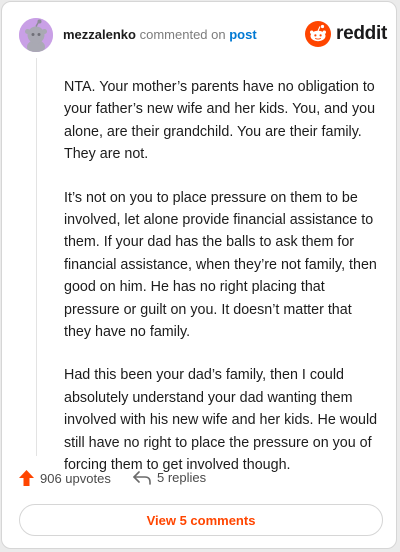 This screenshot has height=552, width=400. I want to click on comment-meta: mezzalenko commented on post, so click(160, 34).